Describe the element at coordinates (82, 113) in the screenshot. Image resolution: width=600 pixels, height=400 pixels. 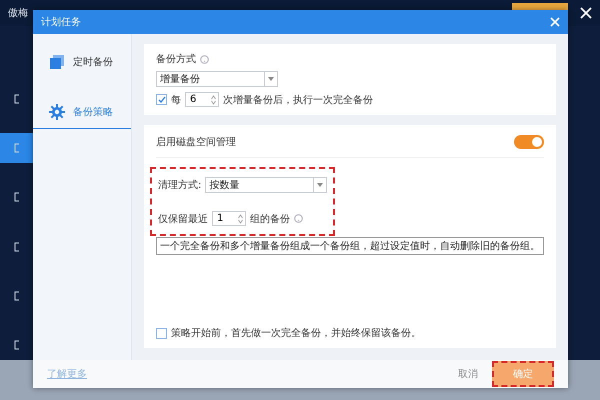
I see `sidebar-item: 备份策略` at that location.